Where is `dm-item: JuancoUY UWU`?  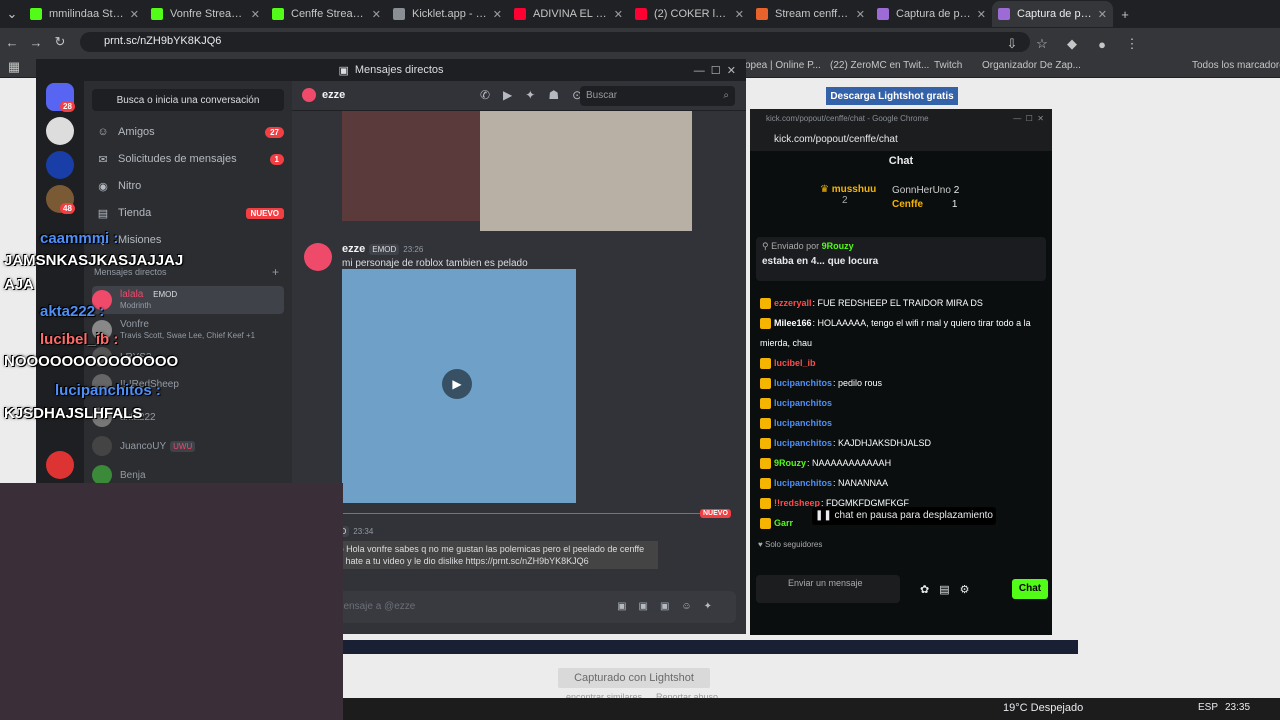
dm-item: JuancoUY UWU is located at coordinates (188, 446).